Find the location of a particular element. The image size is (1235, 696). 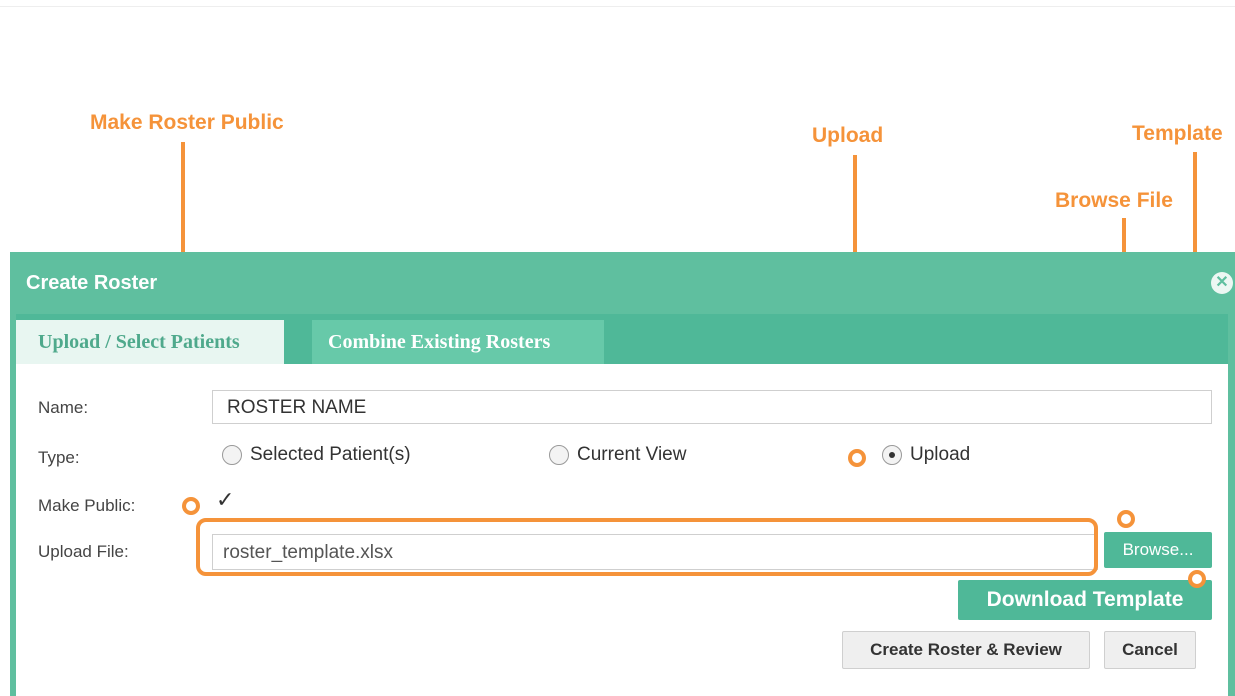

tab-combine-existing-rosters: Combine Existing Rosters is located at coordinates (458, 342).